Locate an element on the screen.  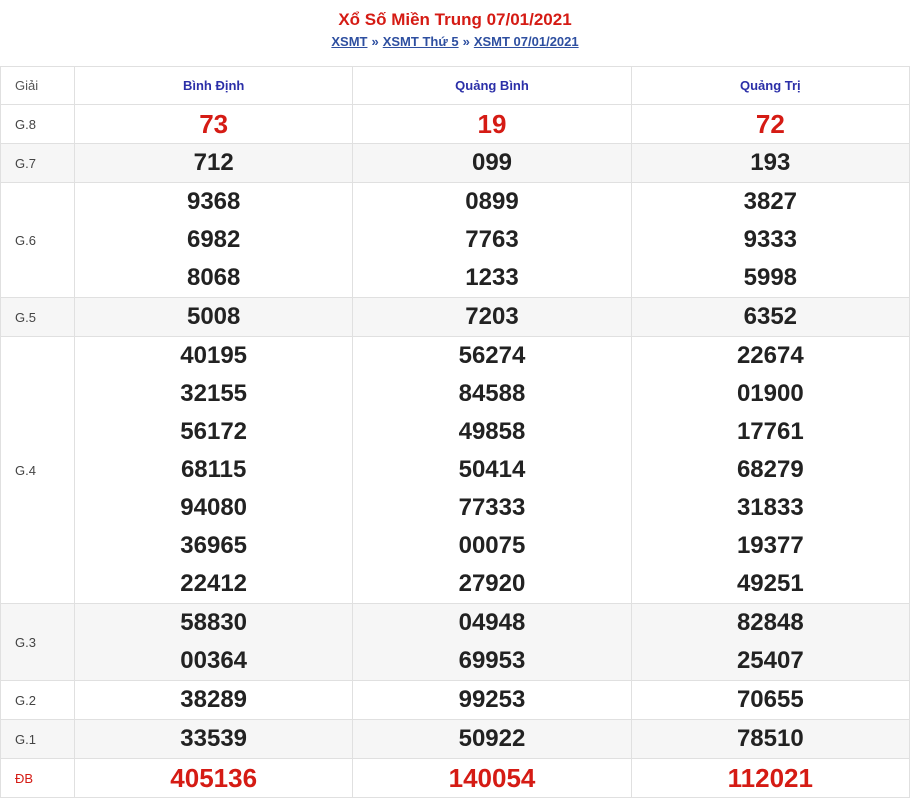
result-number: 36965 is located at coordinates (214, 545).